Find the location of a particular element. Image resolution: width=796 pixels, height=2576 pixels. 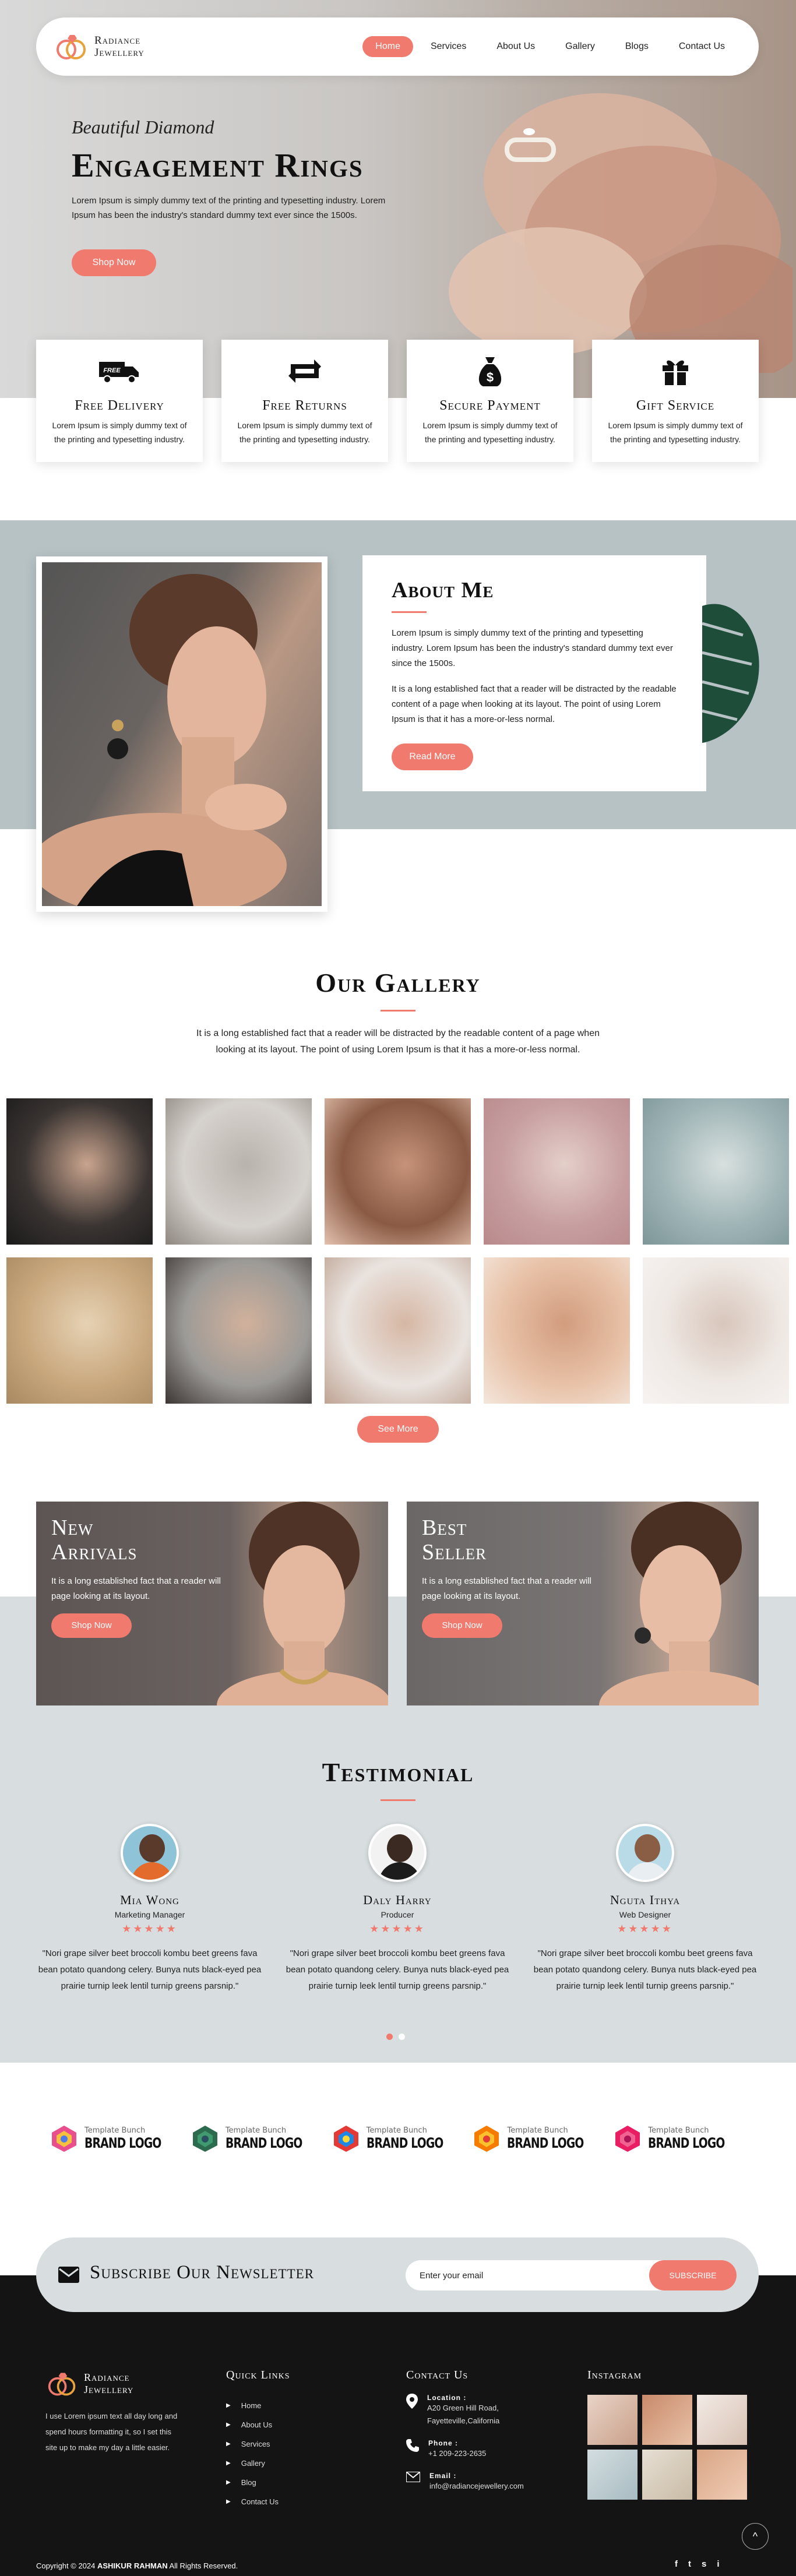

twitter-icon: t is located at coordinates (689, 2564).